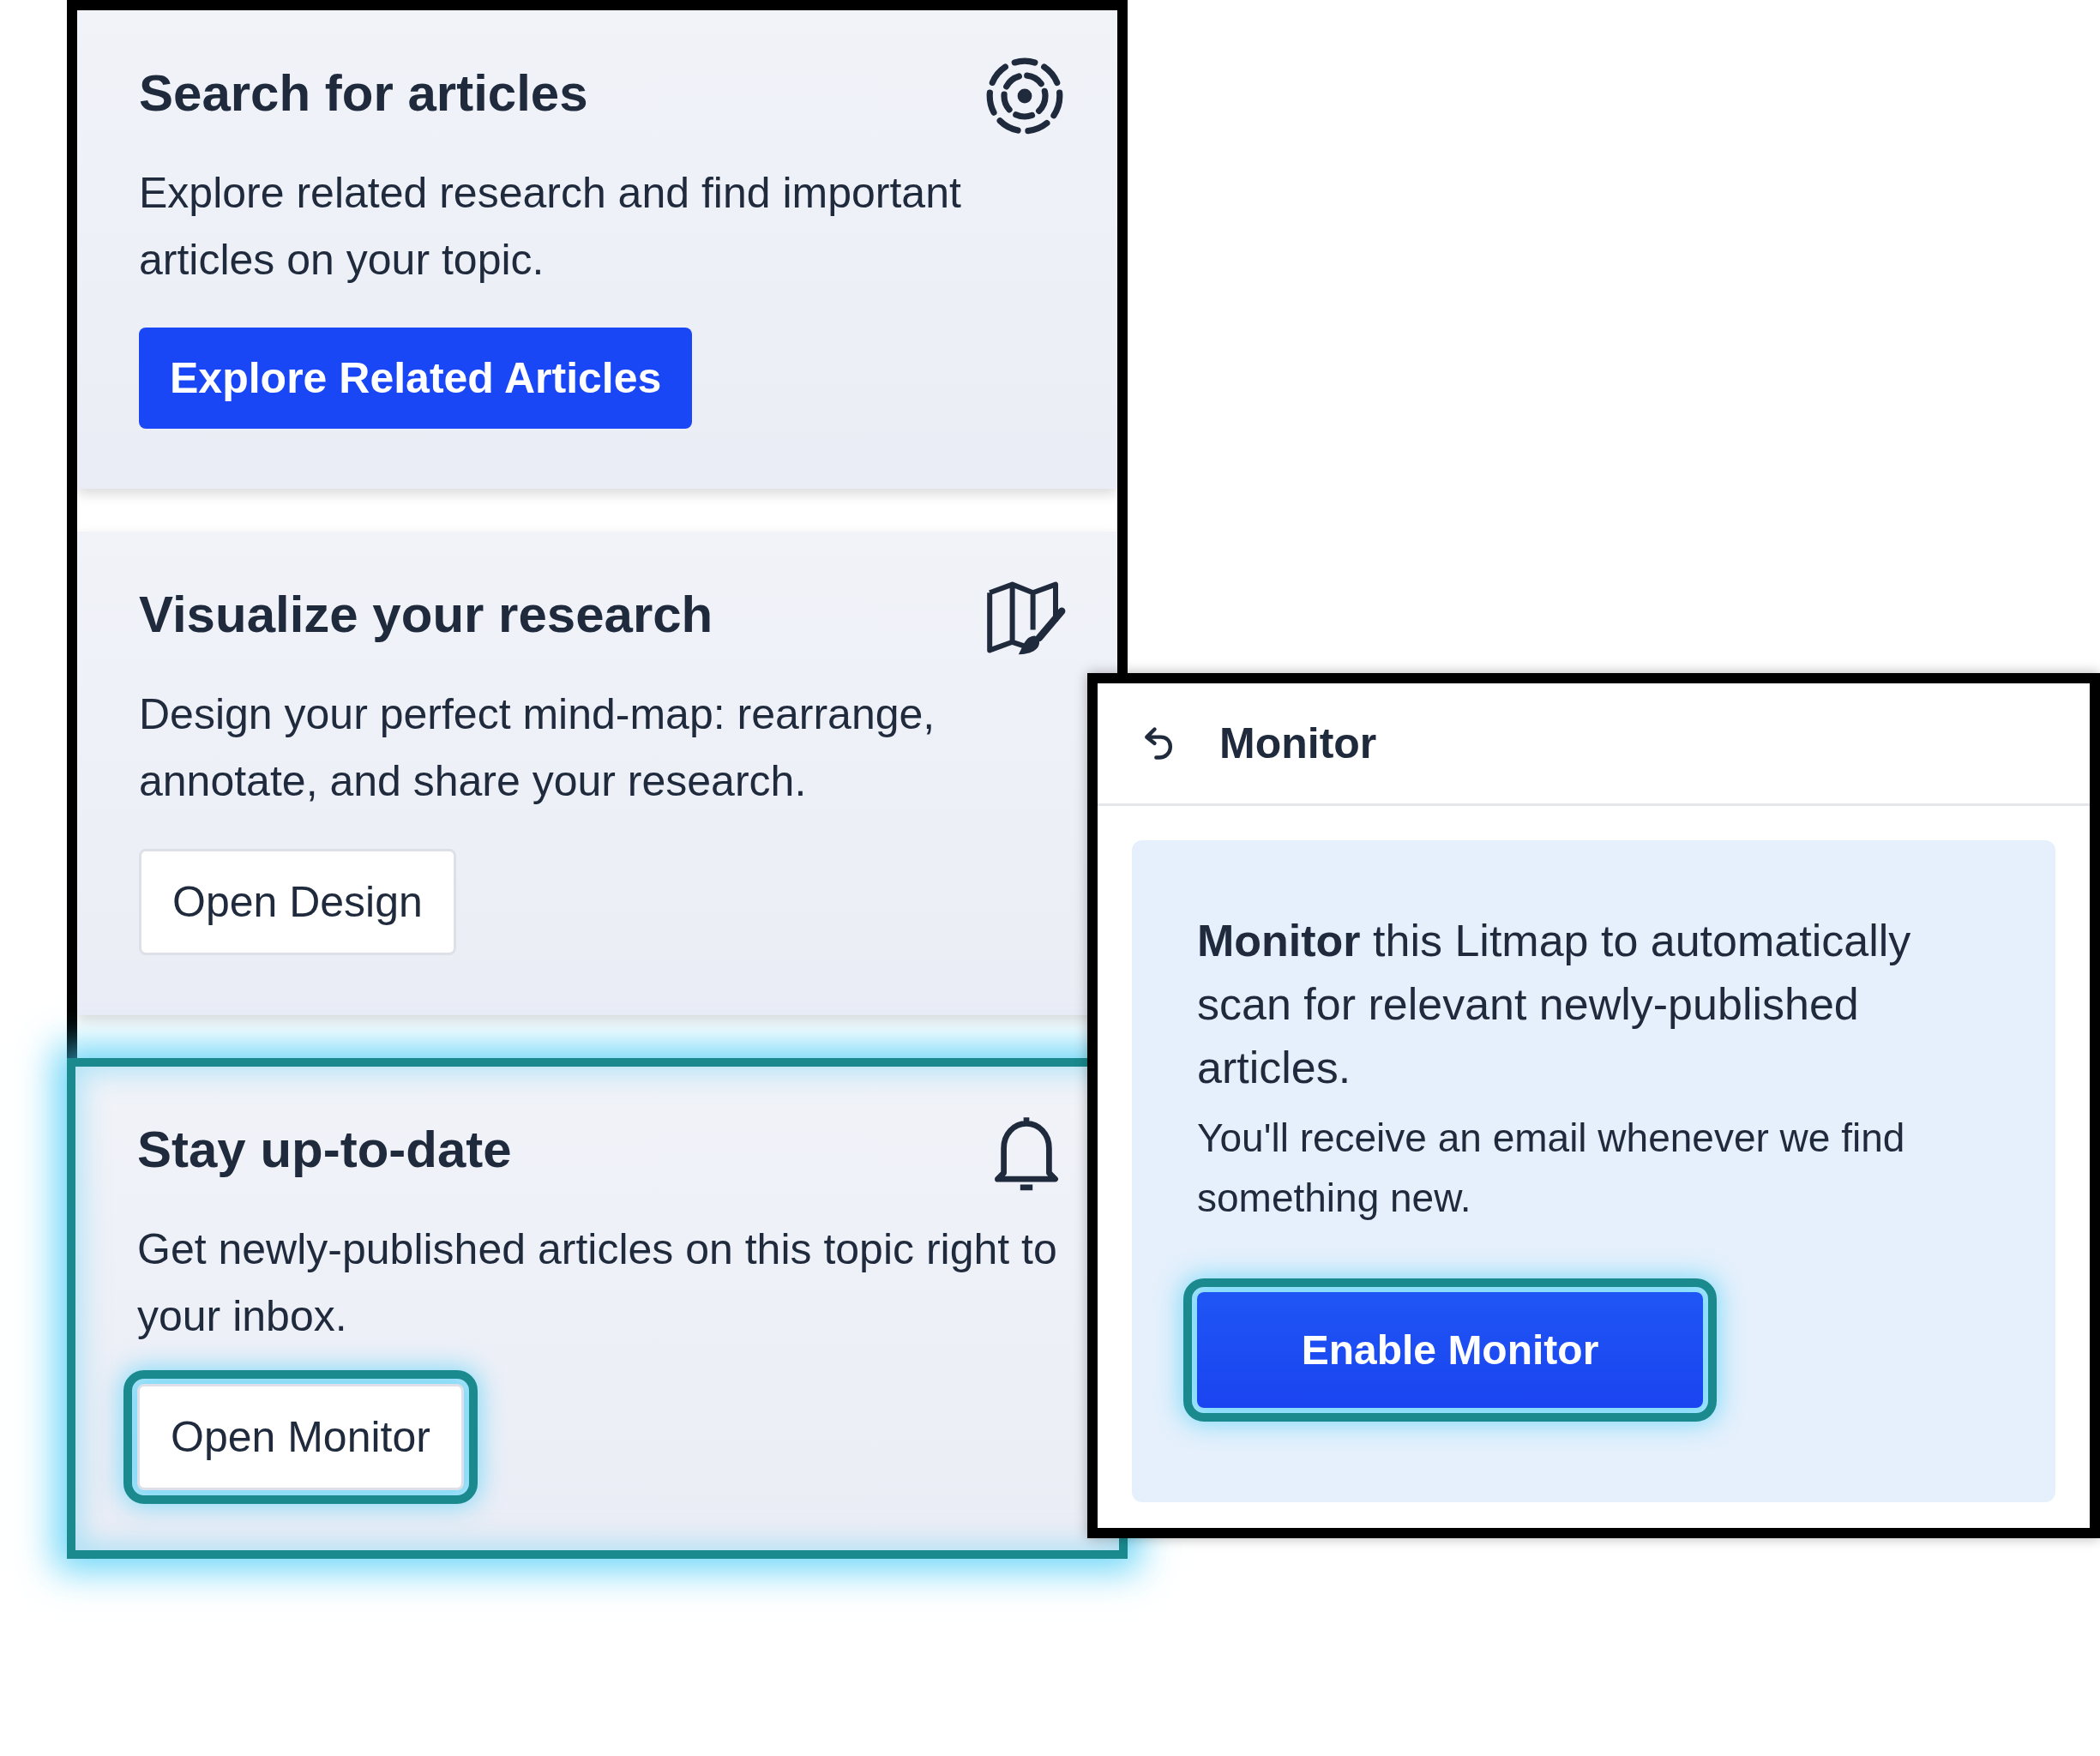 This screenshot has width=2100, height=1756. Describe the element at coordinates (1554, 1004) in the screenshot. I see `intro-text: Monitor this Litmap to automatically scan for relevant newly-published articles.` at that location.